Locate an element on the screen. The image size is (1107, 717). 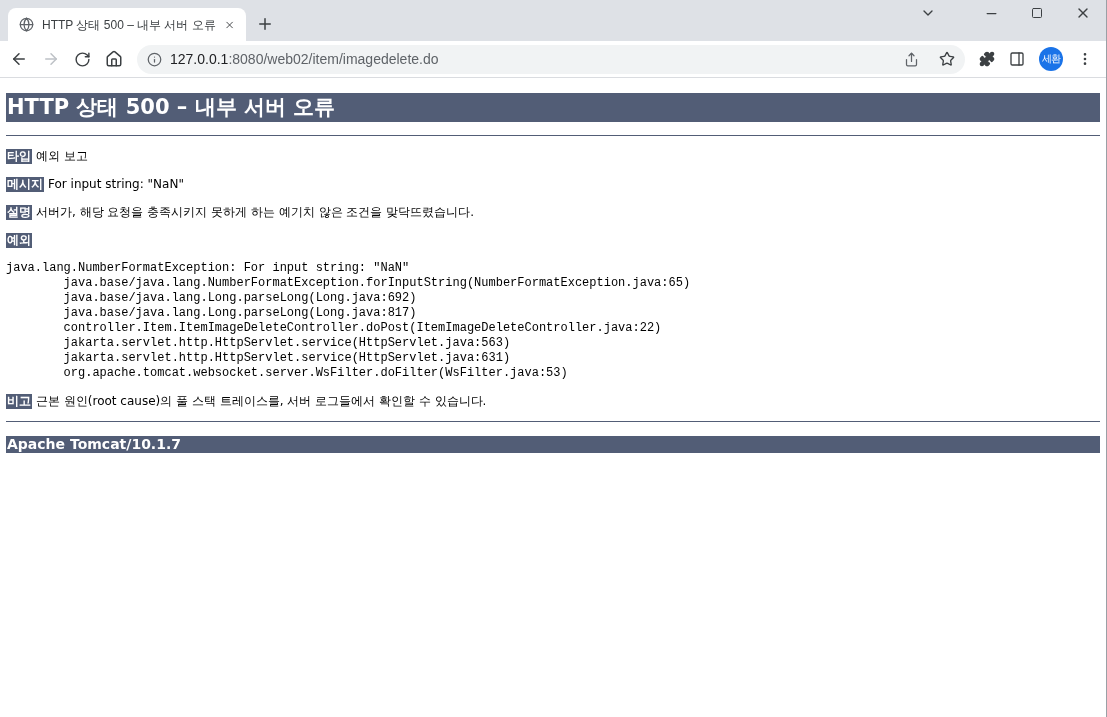
section-text: 서버가, 해당 요청을 충족시키지 못하게 하는 예기치 않은 조건을 맞닥뜨렸습니다. is located at coordinates (255, 212).